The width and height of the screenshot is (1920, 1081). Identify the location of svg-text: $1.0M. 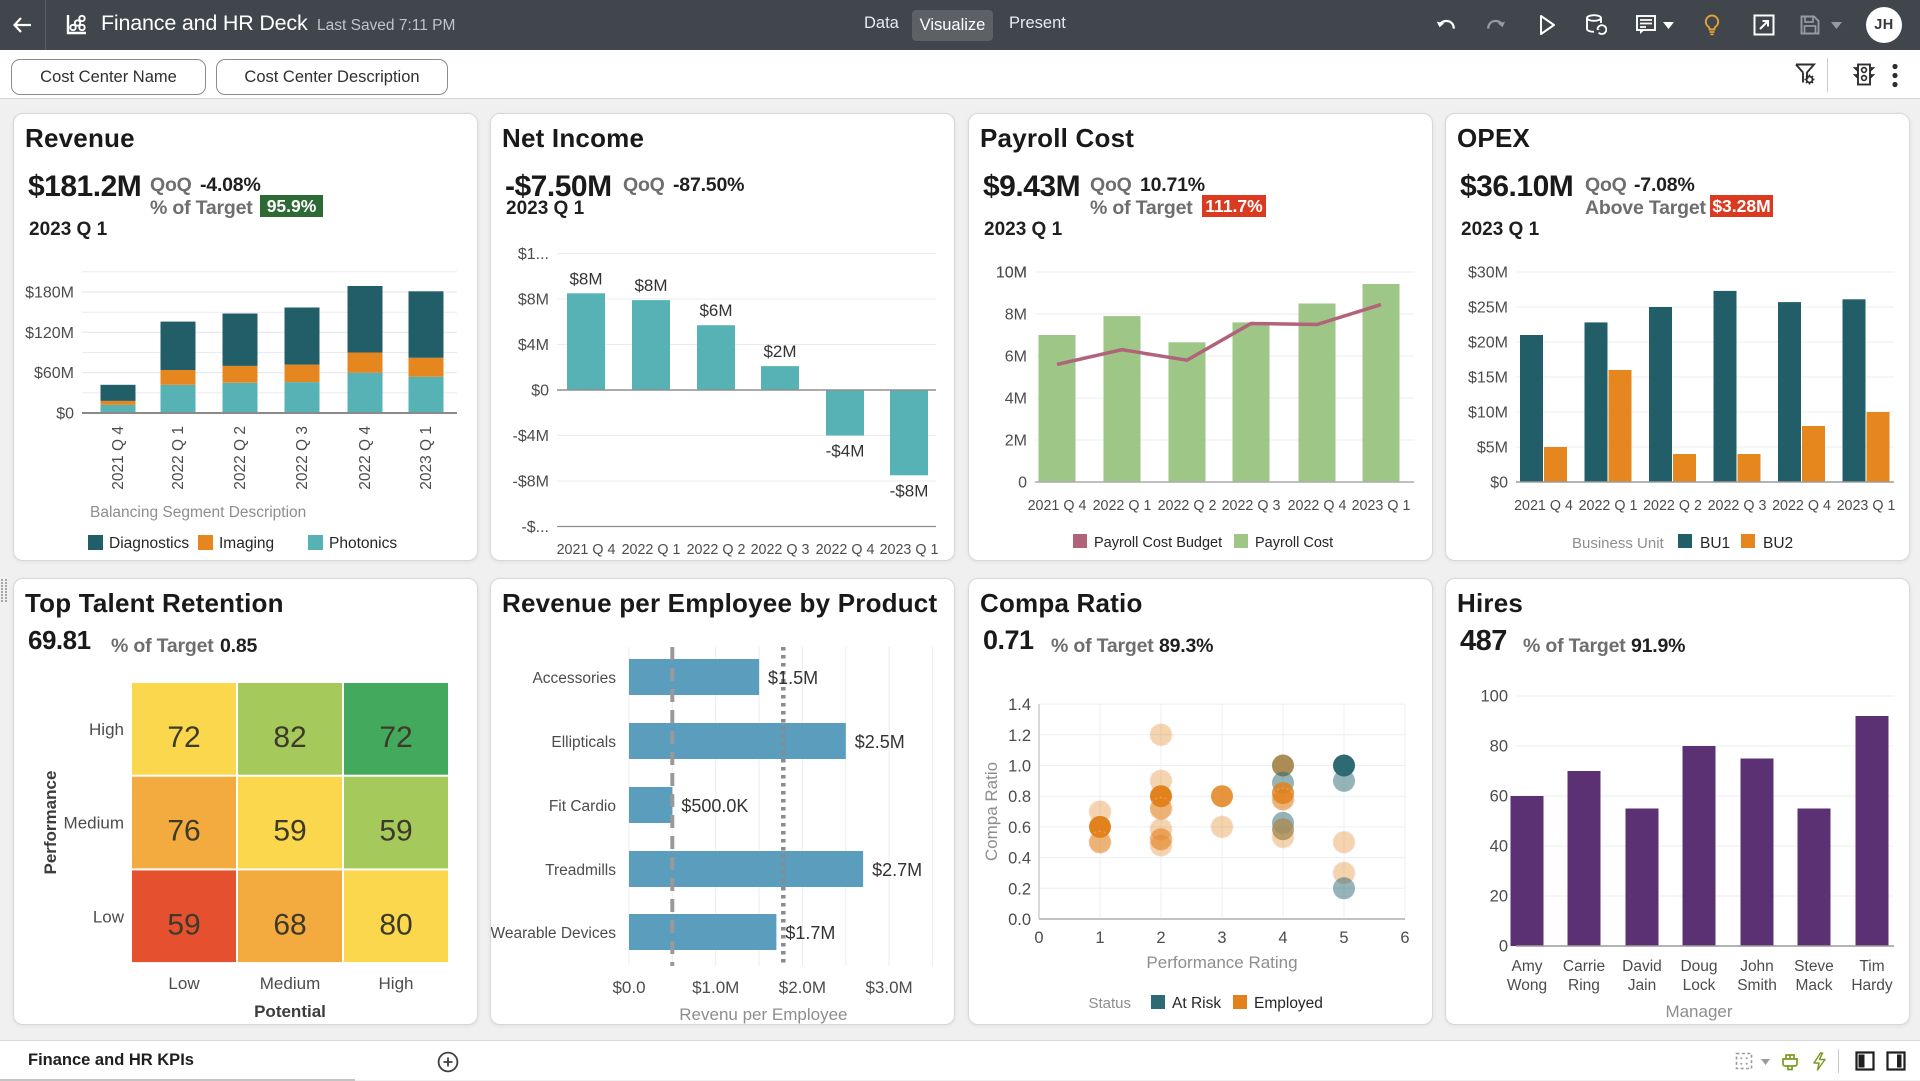
(715, 987).